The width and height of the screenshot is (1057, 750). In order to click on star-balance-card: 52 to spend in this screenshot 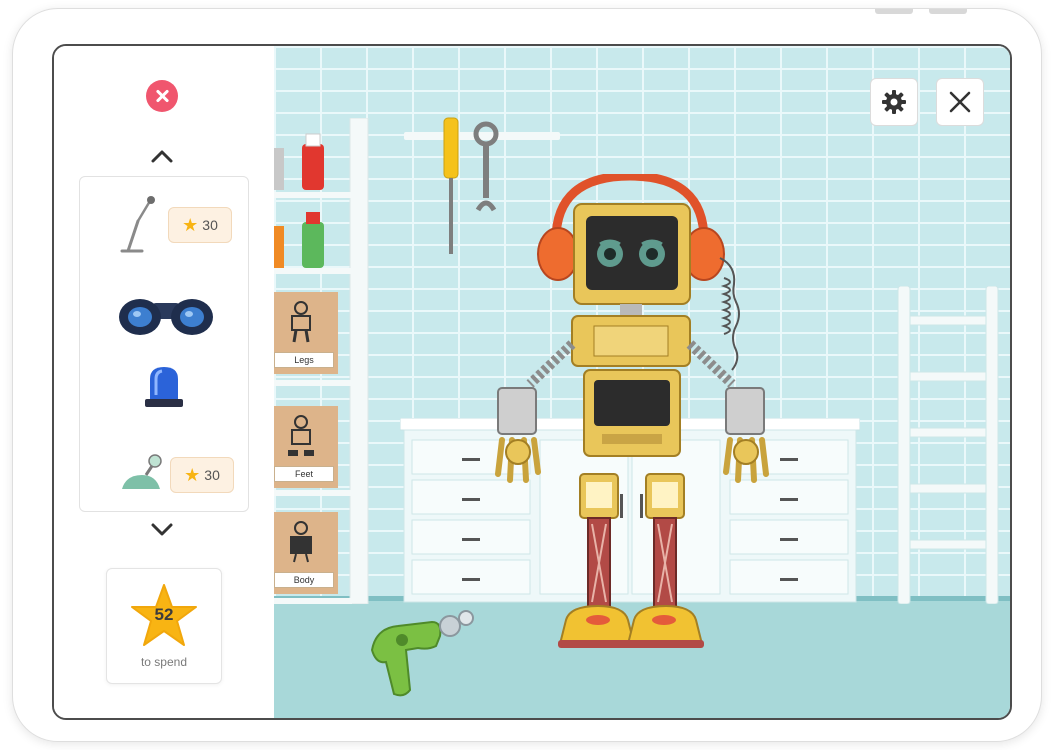, I will do `click(164, 626)`.